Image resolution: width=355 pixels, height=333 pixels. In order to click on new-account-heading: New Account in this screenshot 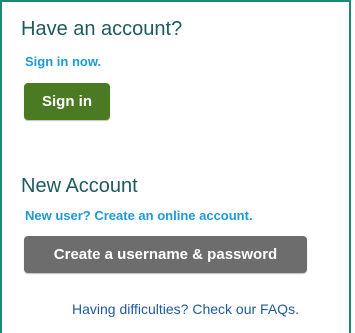, I will do `click(79, 186)`.